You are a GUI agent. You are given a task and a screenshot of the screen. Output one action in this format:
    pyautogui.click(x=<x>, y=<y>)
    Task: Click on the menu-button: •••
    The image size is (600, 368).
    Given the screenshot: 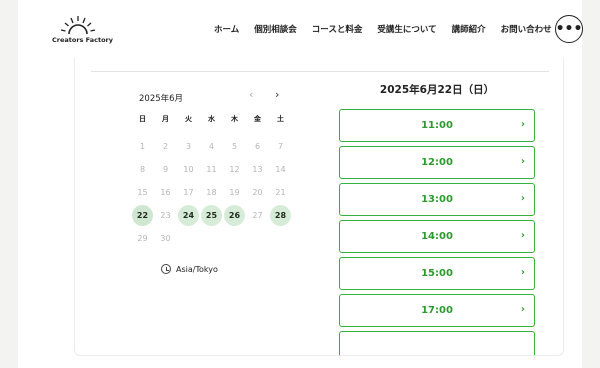 What is the action you would take?
    pyautogui.click(x=569, y=29)
    